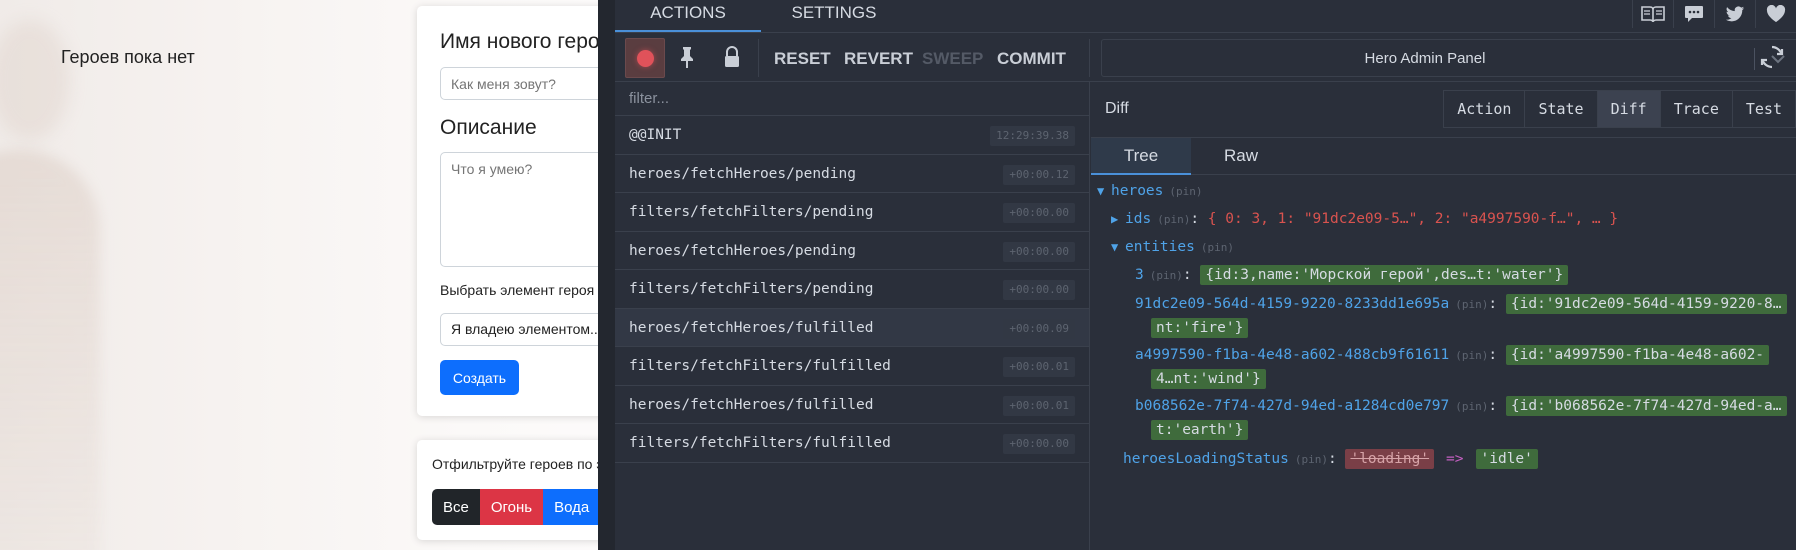 This screenshot has width=1796, height=550. What do you see at coordinates (1208, 379) in the screenshot?
I see `added-value-continuation: 4…nt:'wind'}` at bounding box center [1208, 379].